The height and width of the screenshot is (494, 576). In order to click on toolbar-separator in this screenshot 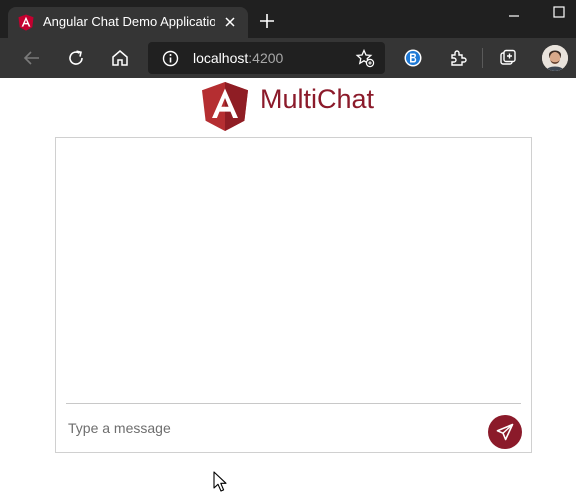, I will do `click(482, 58)`.